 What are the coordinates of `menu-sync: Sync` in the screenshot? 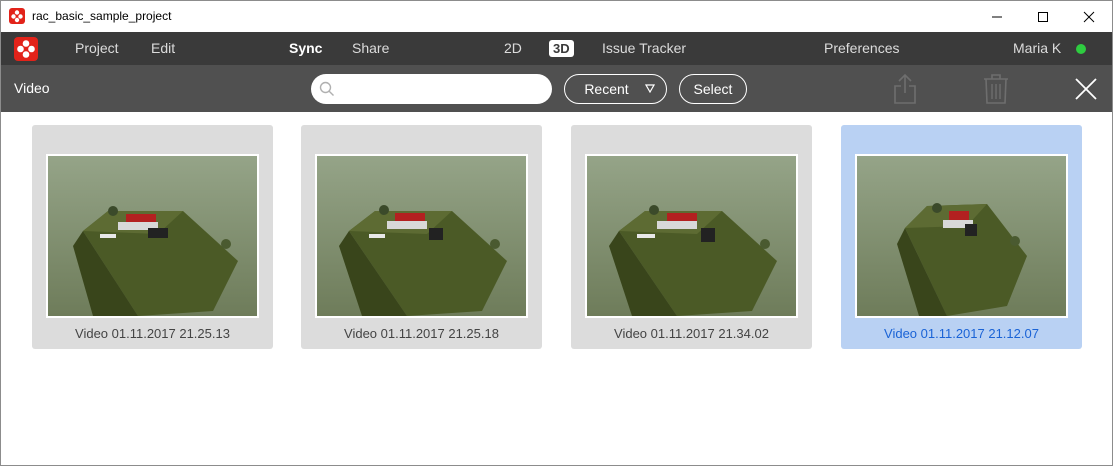 It's located at (305, 48).